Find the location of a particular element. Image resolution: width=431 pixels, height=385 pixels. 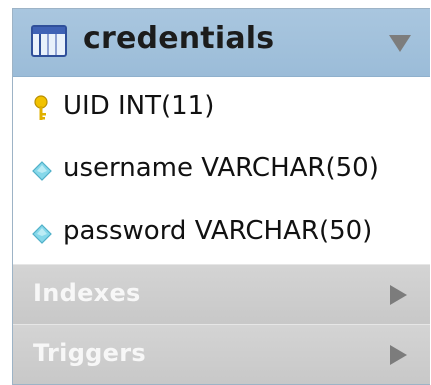

section-label-indexes: Indexes is located at coordinates (87, 293).